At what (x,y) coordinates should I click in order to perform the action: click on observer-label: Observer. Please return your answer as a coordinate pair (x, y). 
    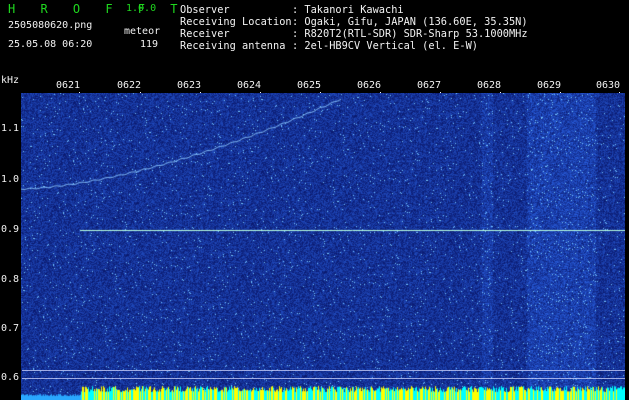
    Looking at the image, I should click on (205, 10).